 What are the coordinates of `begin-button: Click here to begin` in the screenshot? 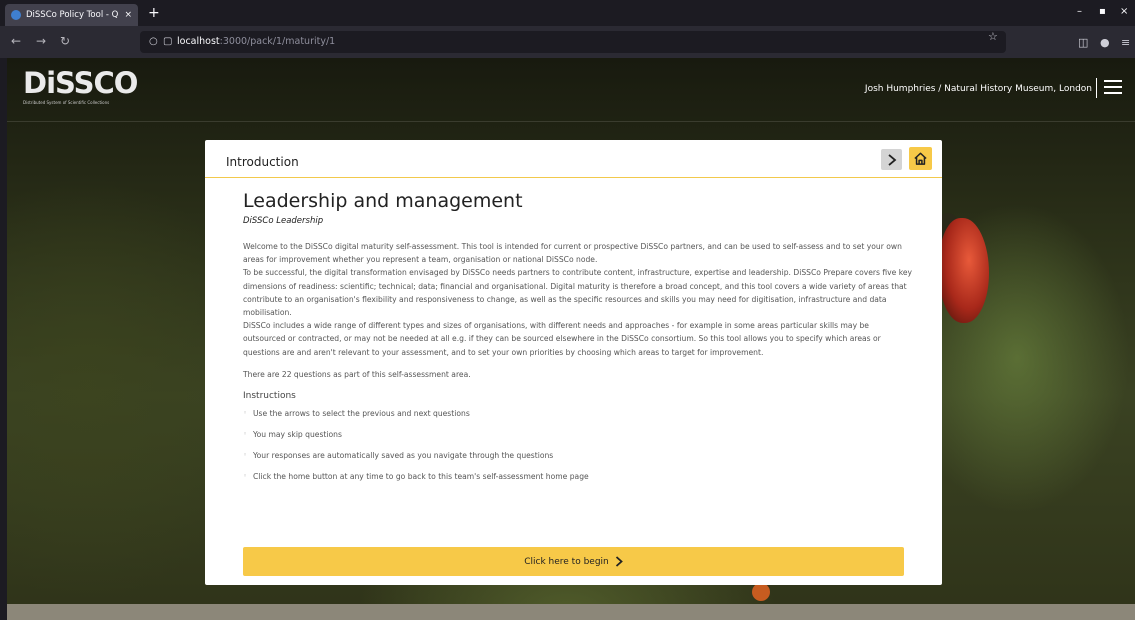 It's located at (573, 561).